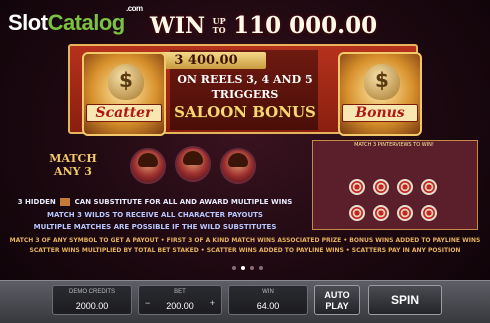 The width and height of the screenshot is (490, 323). Describe the element at coordinates (219, 25) in the screenshot. I see `headline-upto: UP TO` at that location.